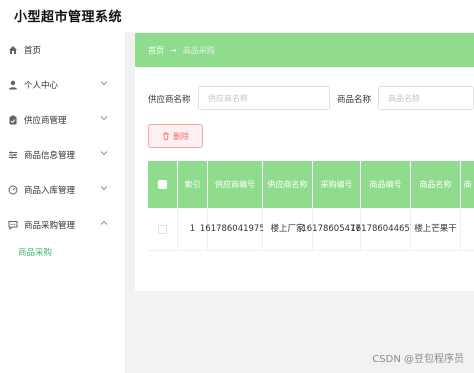 Image resolution: width=474 pixels, height=373 pixels. I want to click on sidebar-item-product-info: 商品信息管理, so click(62, 154).